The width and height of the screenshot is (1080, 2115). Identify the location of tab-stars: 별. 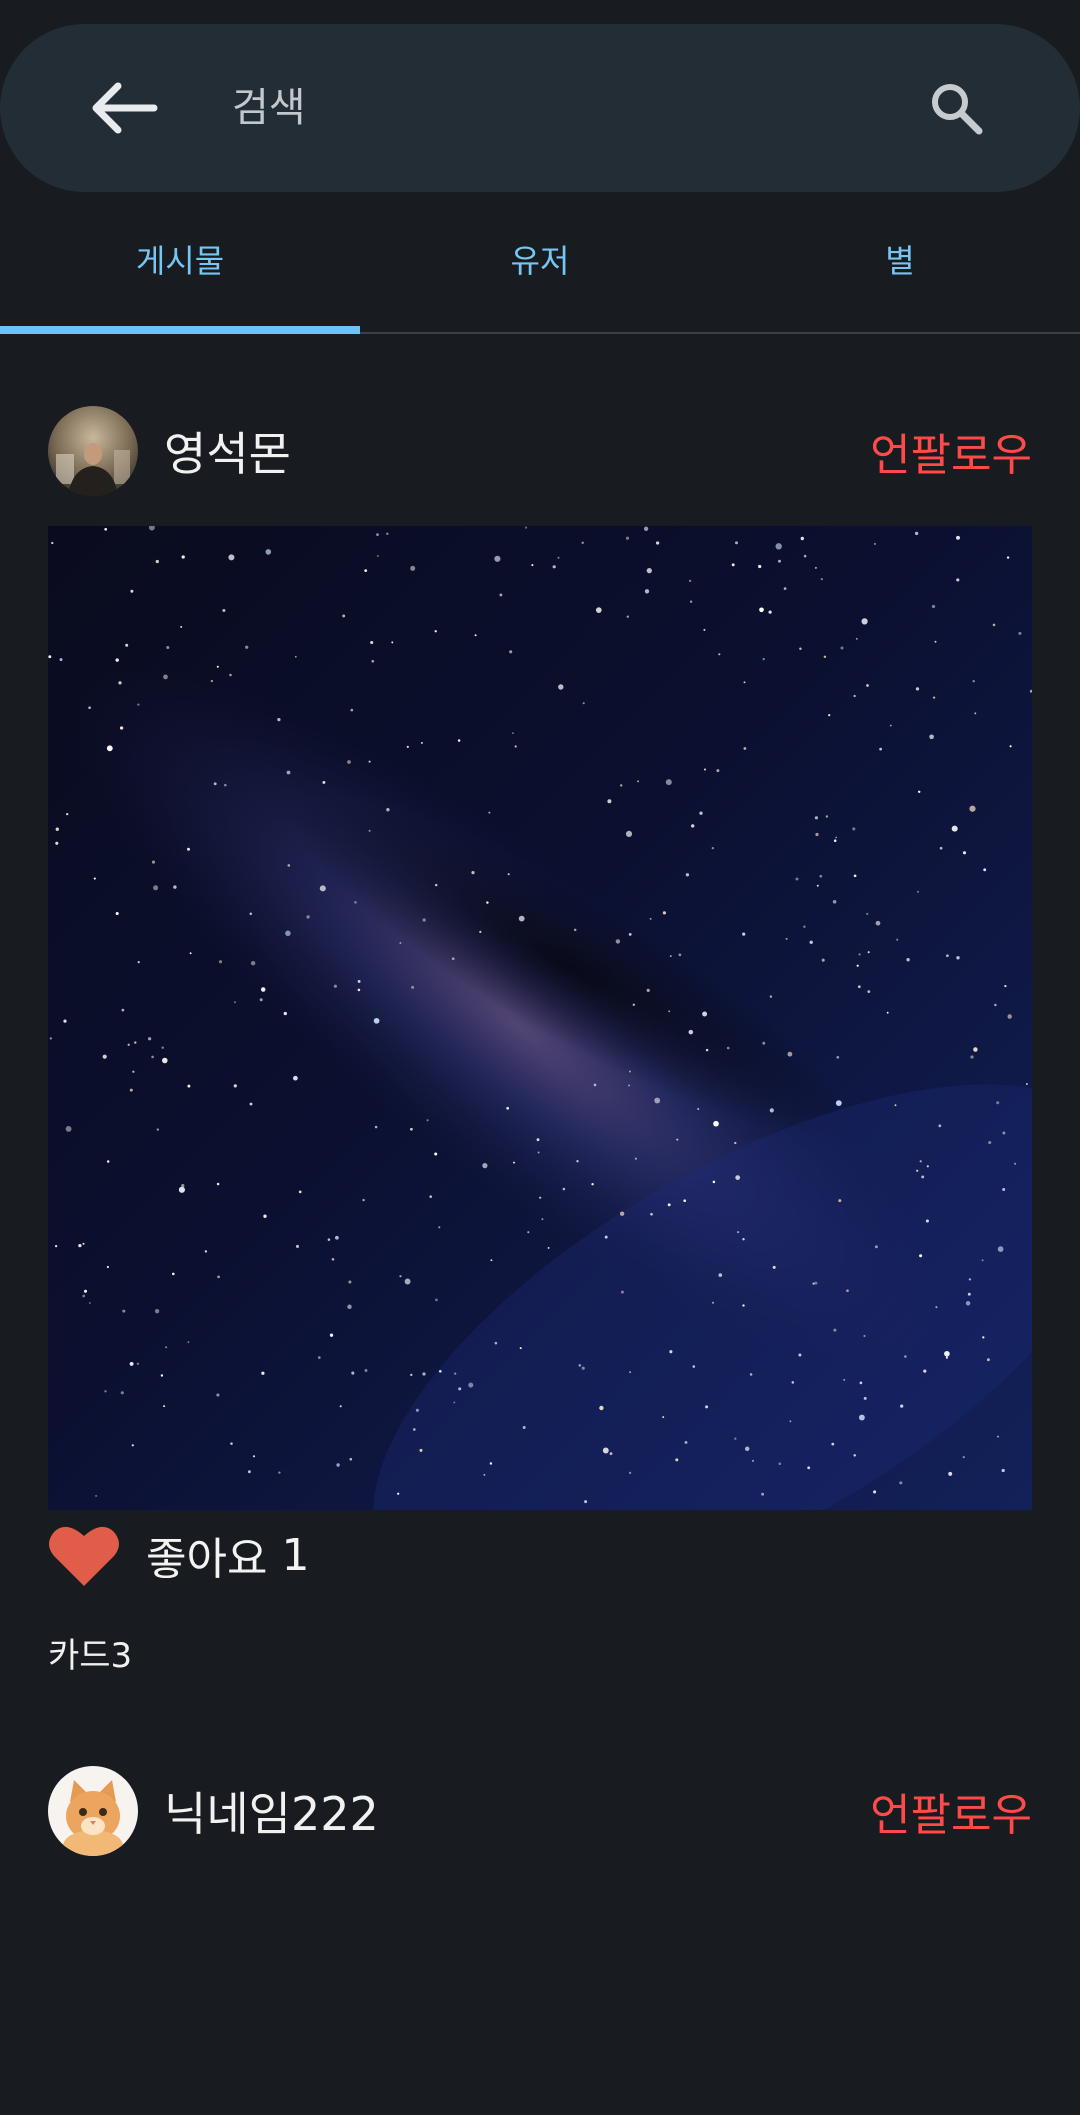
(900, 270).